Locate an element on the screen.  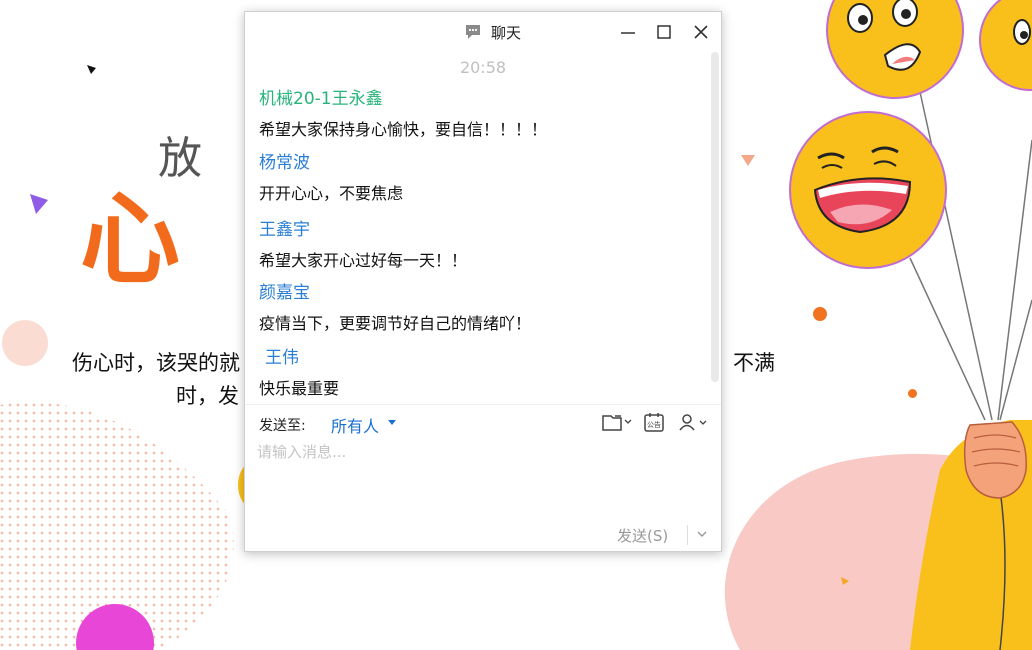
chat-titlebar: 聊天 is located at coordinates (483, 32).